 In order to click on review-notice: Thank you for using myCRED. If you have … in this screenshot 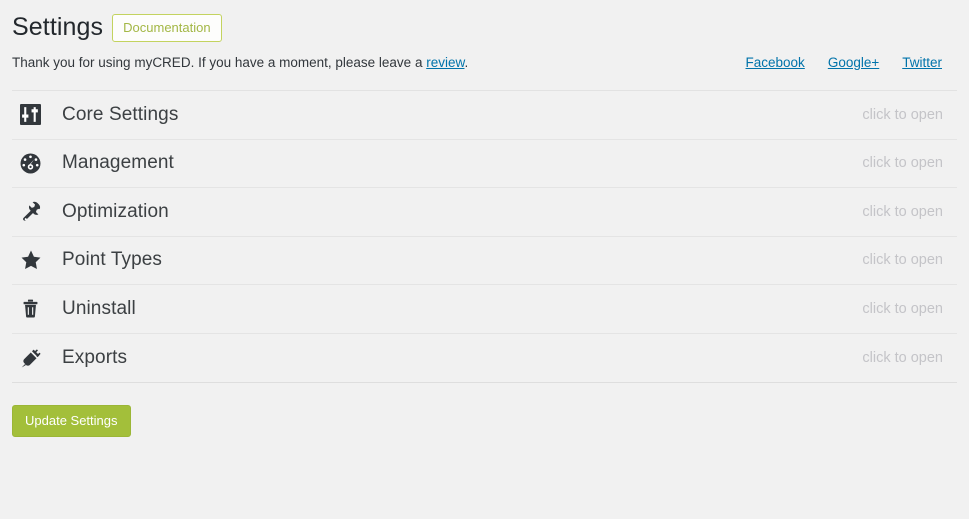, I will do `click(240, 63)`.